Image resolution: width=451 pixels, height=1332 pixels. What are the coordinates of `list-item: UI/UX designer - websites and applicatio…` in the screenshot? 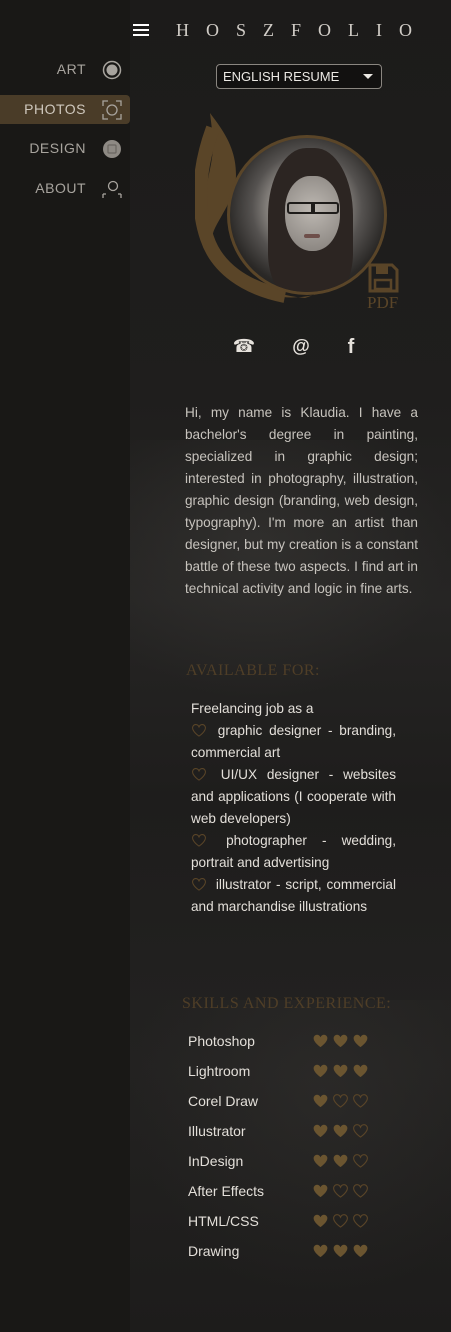 It's located at (293, 796).